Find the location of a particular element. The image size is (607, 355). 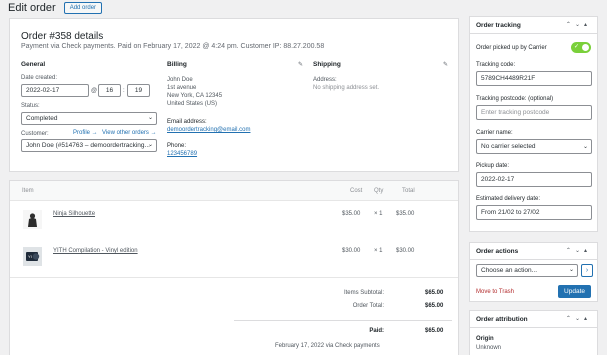

billing-address-line: New York, CA 12345 is located at coordinates (195, 96).